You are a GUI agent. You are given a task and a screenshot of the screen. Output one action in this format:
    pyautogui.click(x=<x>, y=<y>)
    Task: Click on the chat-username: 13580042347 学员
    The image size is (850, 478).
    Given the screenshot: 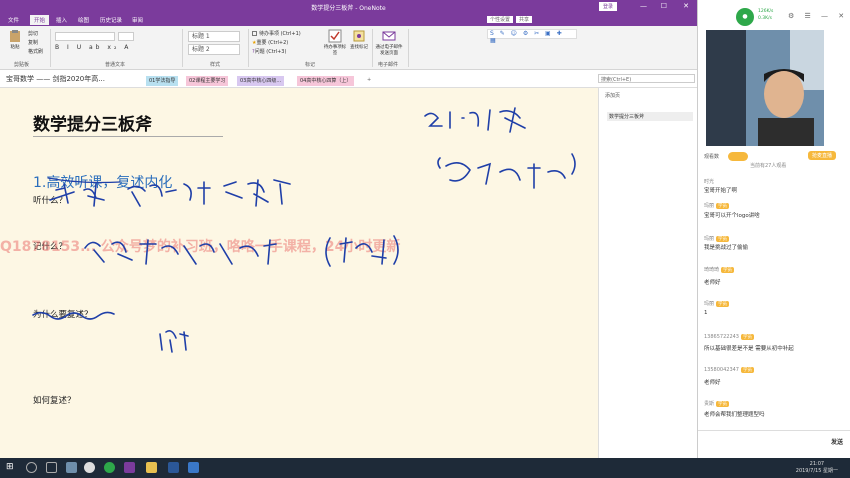 What is the action you would take?
    pyautogui.click(x=729, y=370)
    